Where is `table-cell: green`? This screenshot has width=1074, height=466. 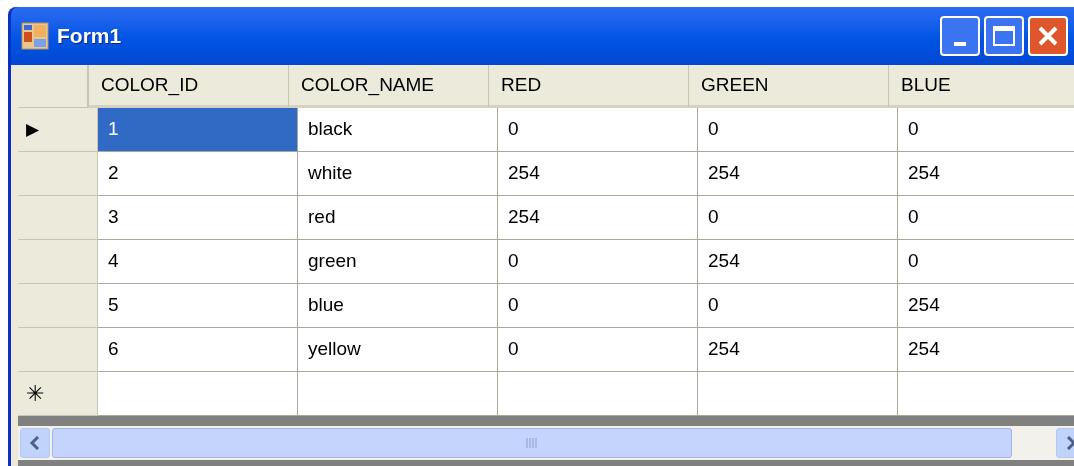
table-cell: green is located at coordinates (398, 262).